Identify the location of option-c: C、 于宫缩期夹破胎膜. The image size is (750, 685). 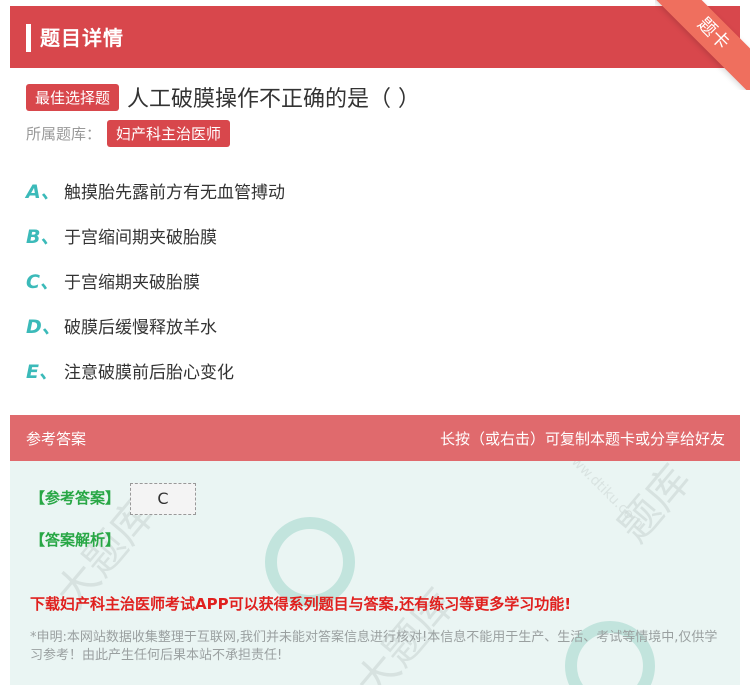
(376, 280).